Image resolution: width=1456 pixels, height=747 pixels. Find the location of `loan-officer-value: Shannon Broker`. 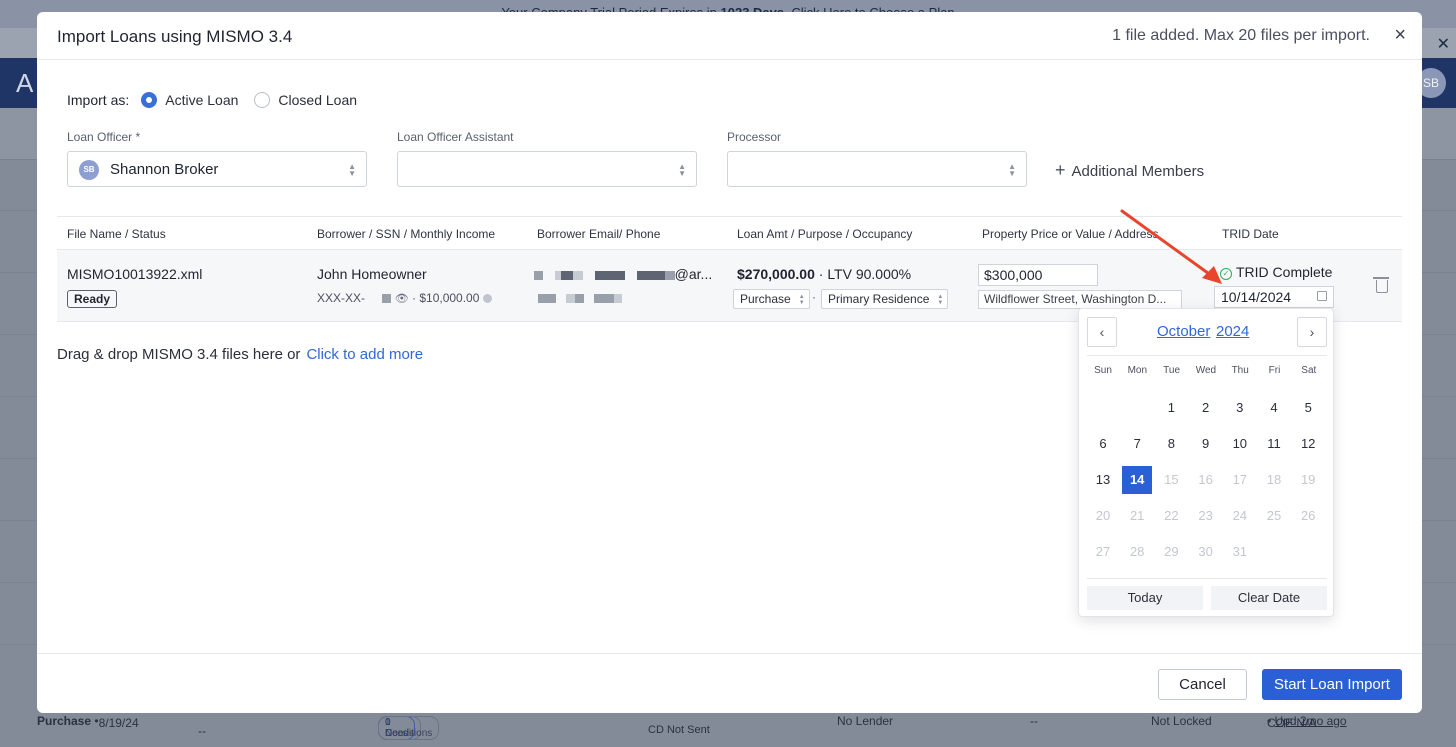

loan-officer-value: Shannon Broker is located at coordinates (164, 169).